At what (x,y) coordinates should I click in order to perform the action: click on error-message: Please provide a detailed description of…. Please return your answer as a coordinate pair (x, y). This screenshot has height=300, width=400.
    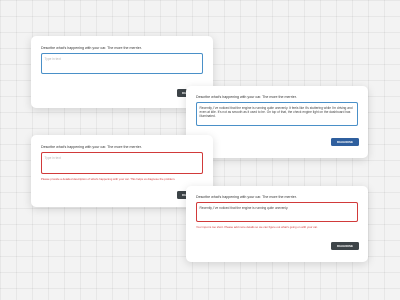
    Looking at the image, I should click on (108, 179).